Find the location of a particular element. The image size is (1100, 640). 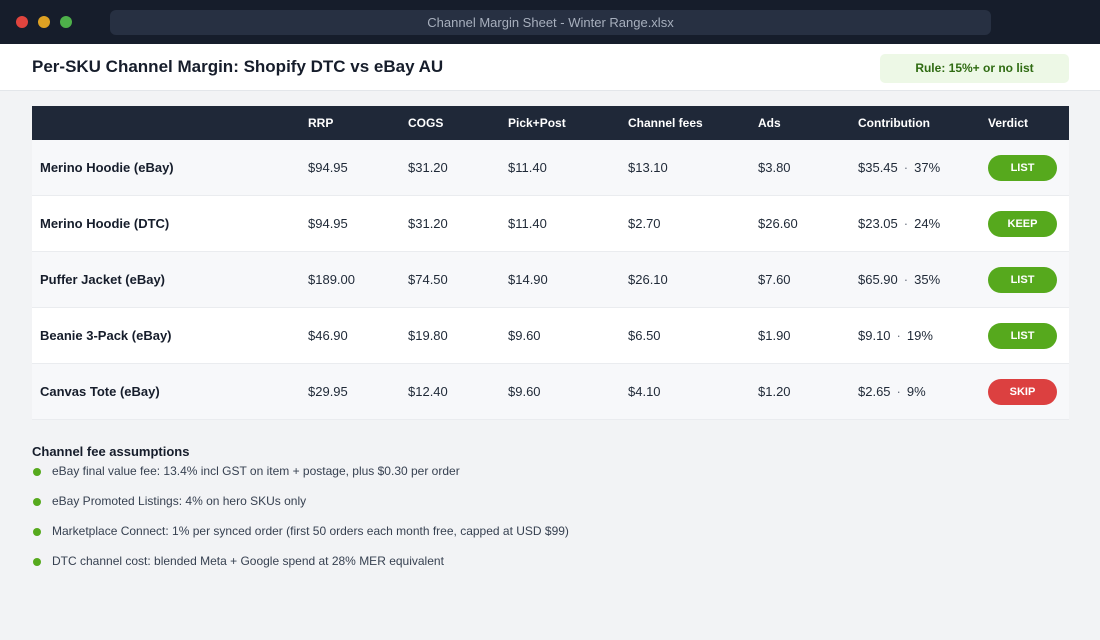

contribution-amount: $35.45 is located at coordinates (878, 167).